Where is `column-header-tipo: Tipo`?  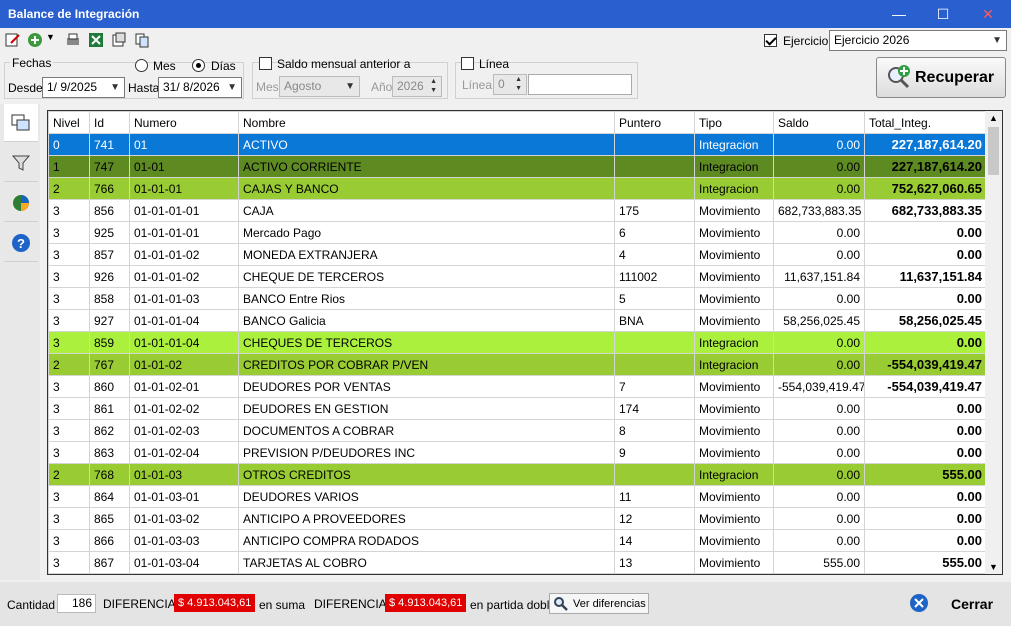
column-header-tipo: Tipo is located at coordinates (734, 122).